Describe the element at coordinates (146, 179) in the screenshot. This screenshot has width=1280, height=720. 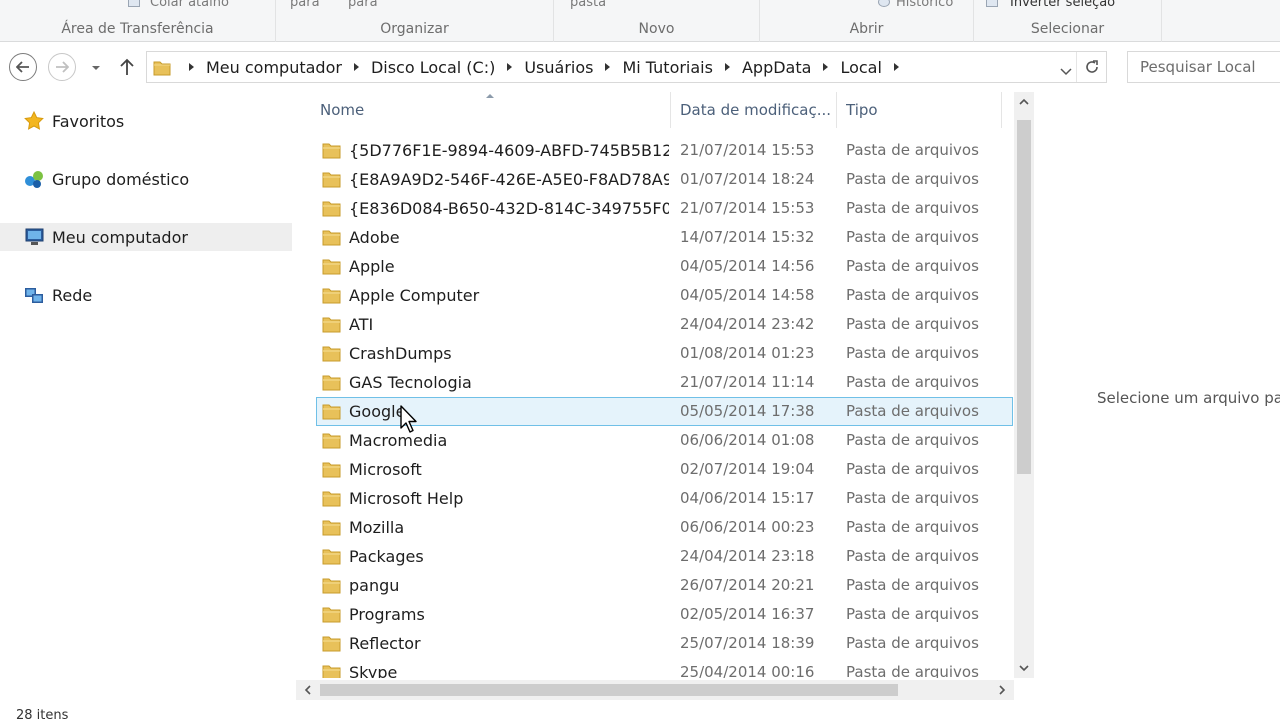
I see `nav-item-homegroup: Grupo doméstico` at that location.